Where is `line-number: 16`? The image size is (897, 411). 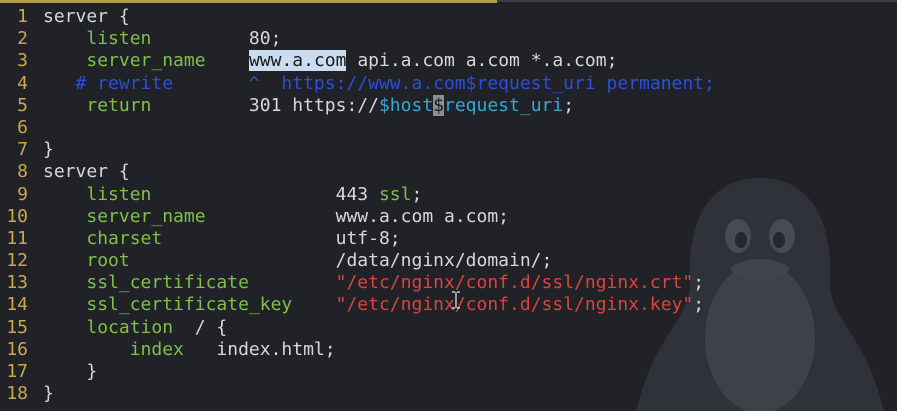
line-number: 16 is located at coordinates (17, 349).